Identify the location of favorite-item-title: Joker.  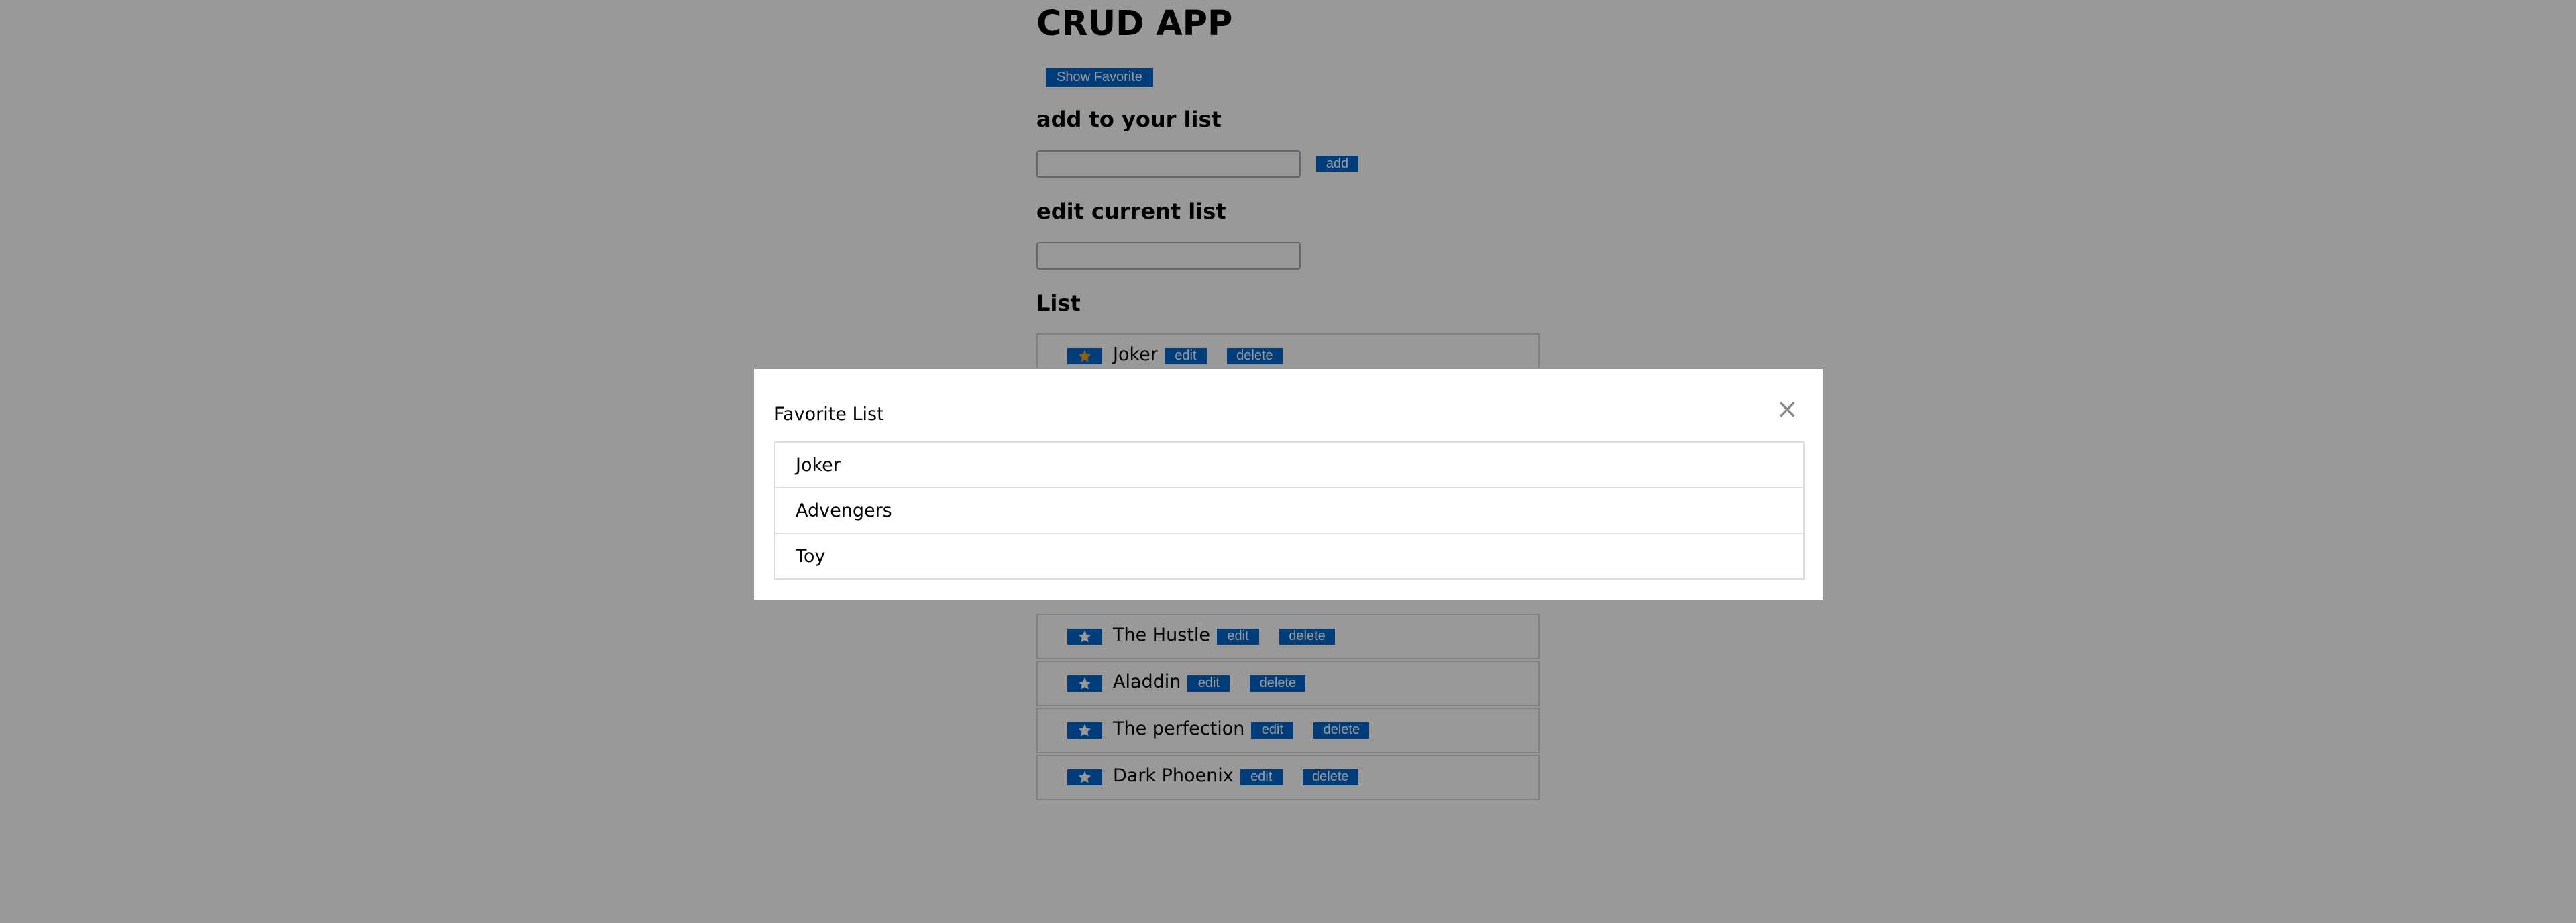
(818, 465).